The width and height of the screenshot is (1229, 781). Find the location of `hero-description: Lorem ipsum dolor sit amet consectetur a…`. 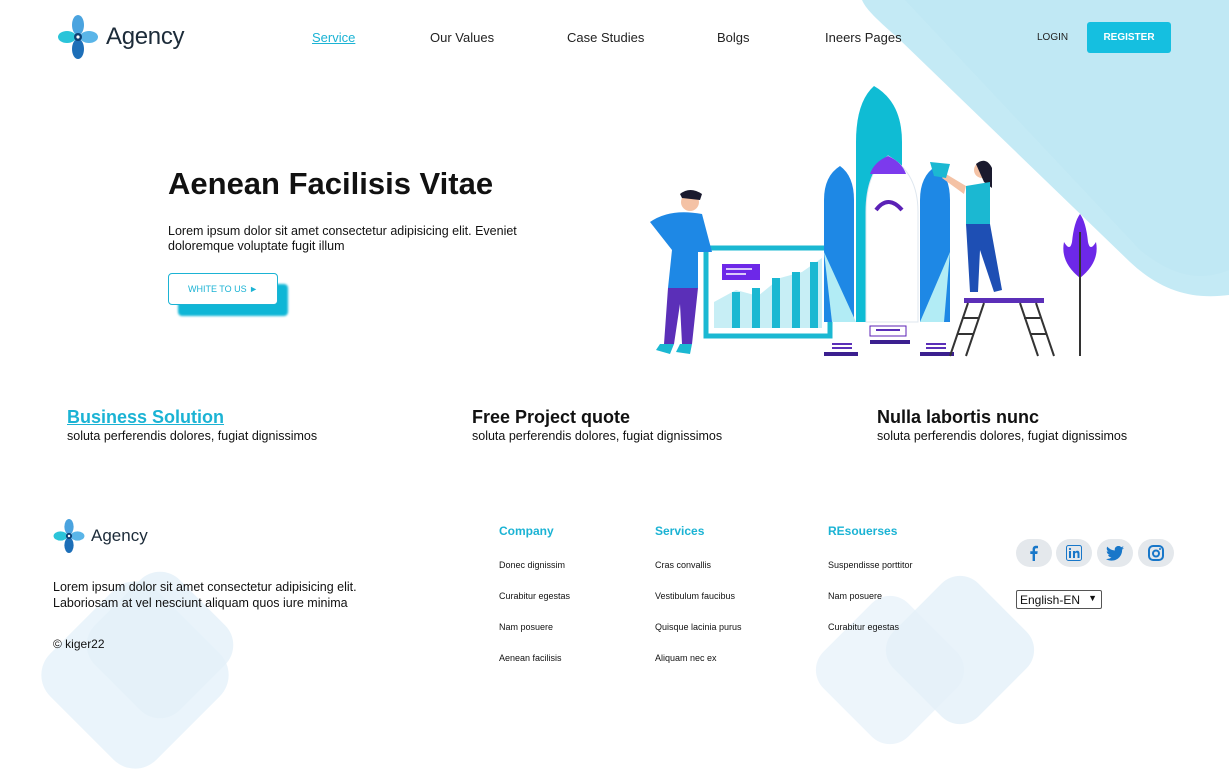

hero-description: Lorem ipsum dolor sit amet consectetur a… is located at coordinates (342, 238).